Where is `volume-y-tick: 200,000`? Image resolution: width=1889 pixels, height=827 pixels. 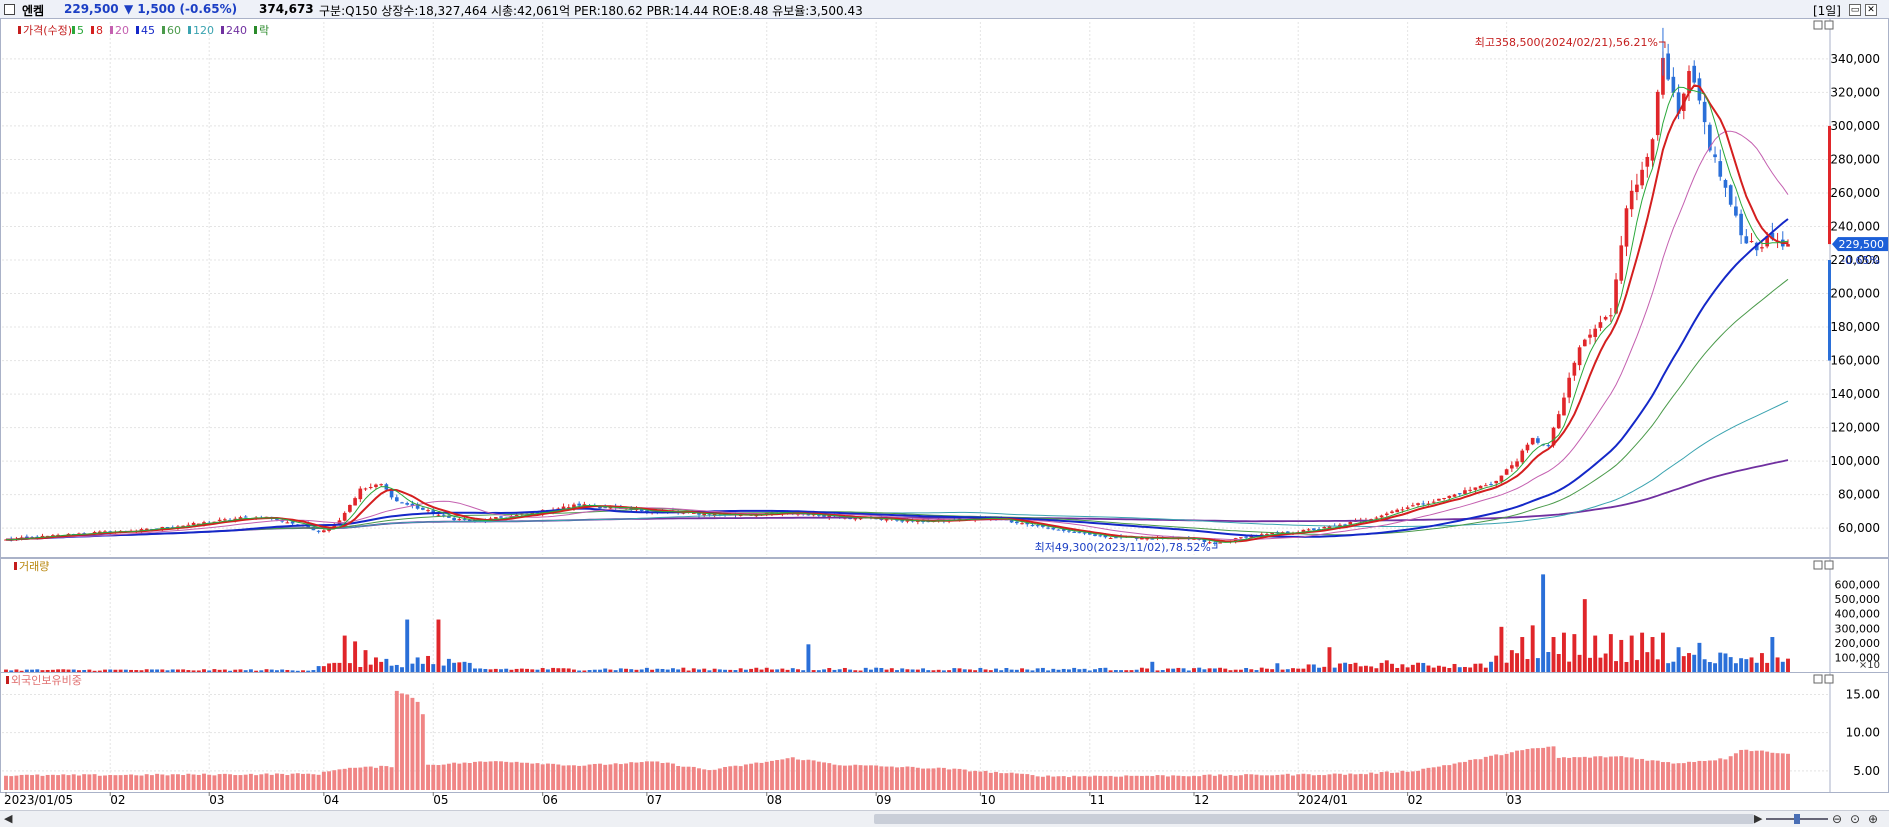 volume-y-tick: 200,000 is located at coordinates (1858, 643).